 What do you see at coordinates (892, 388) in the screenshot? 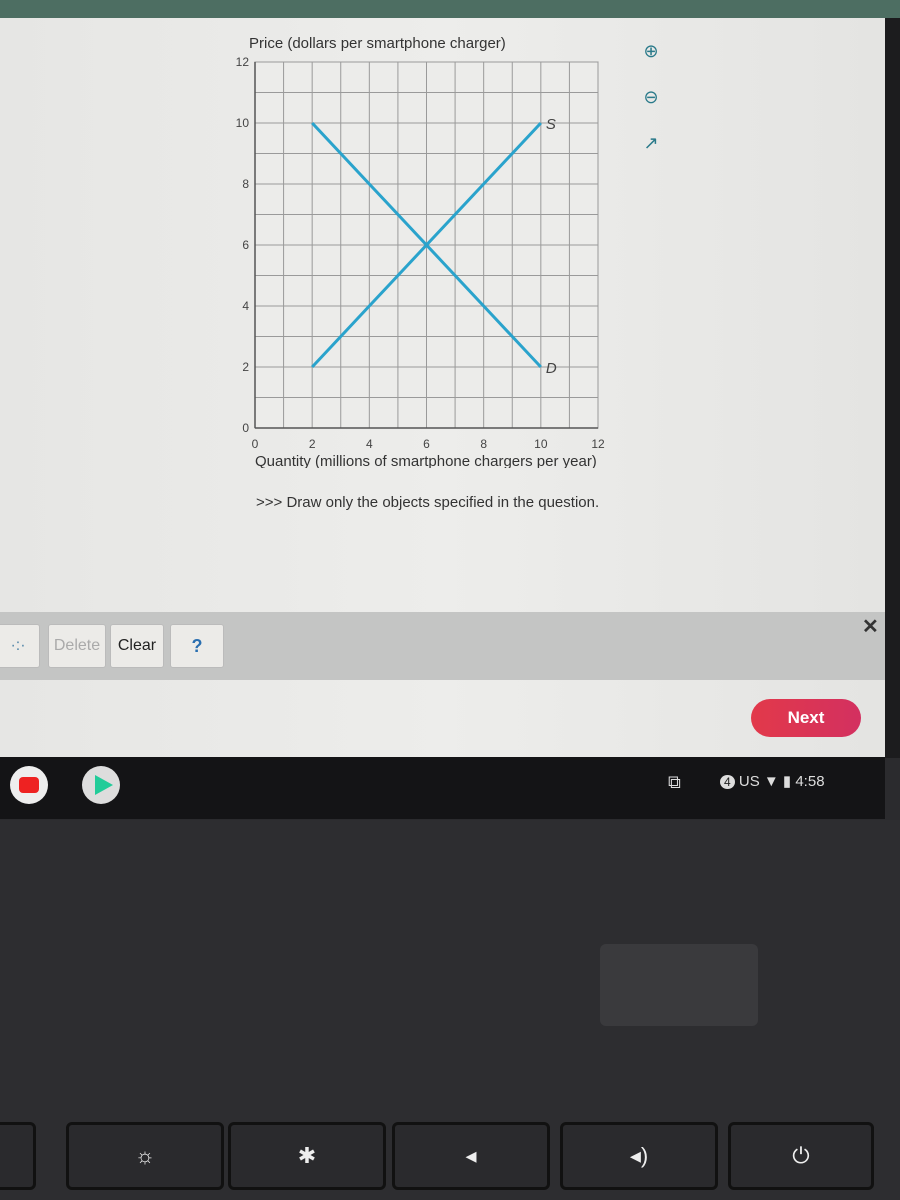
I see `bezel` at bounding box center [892, 388].